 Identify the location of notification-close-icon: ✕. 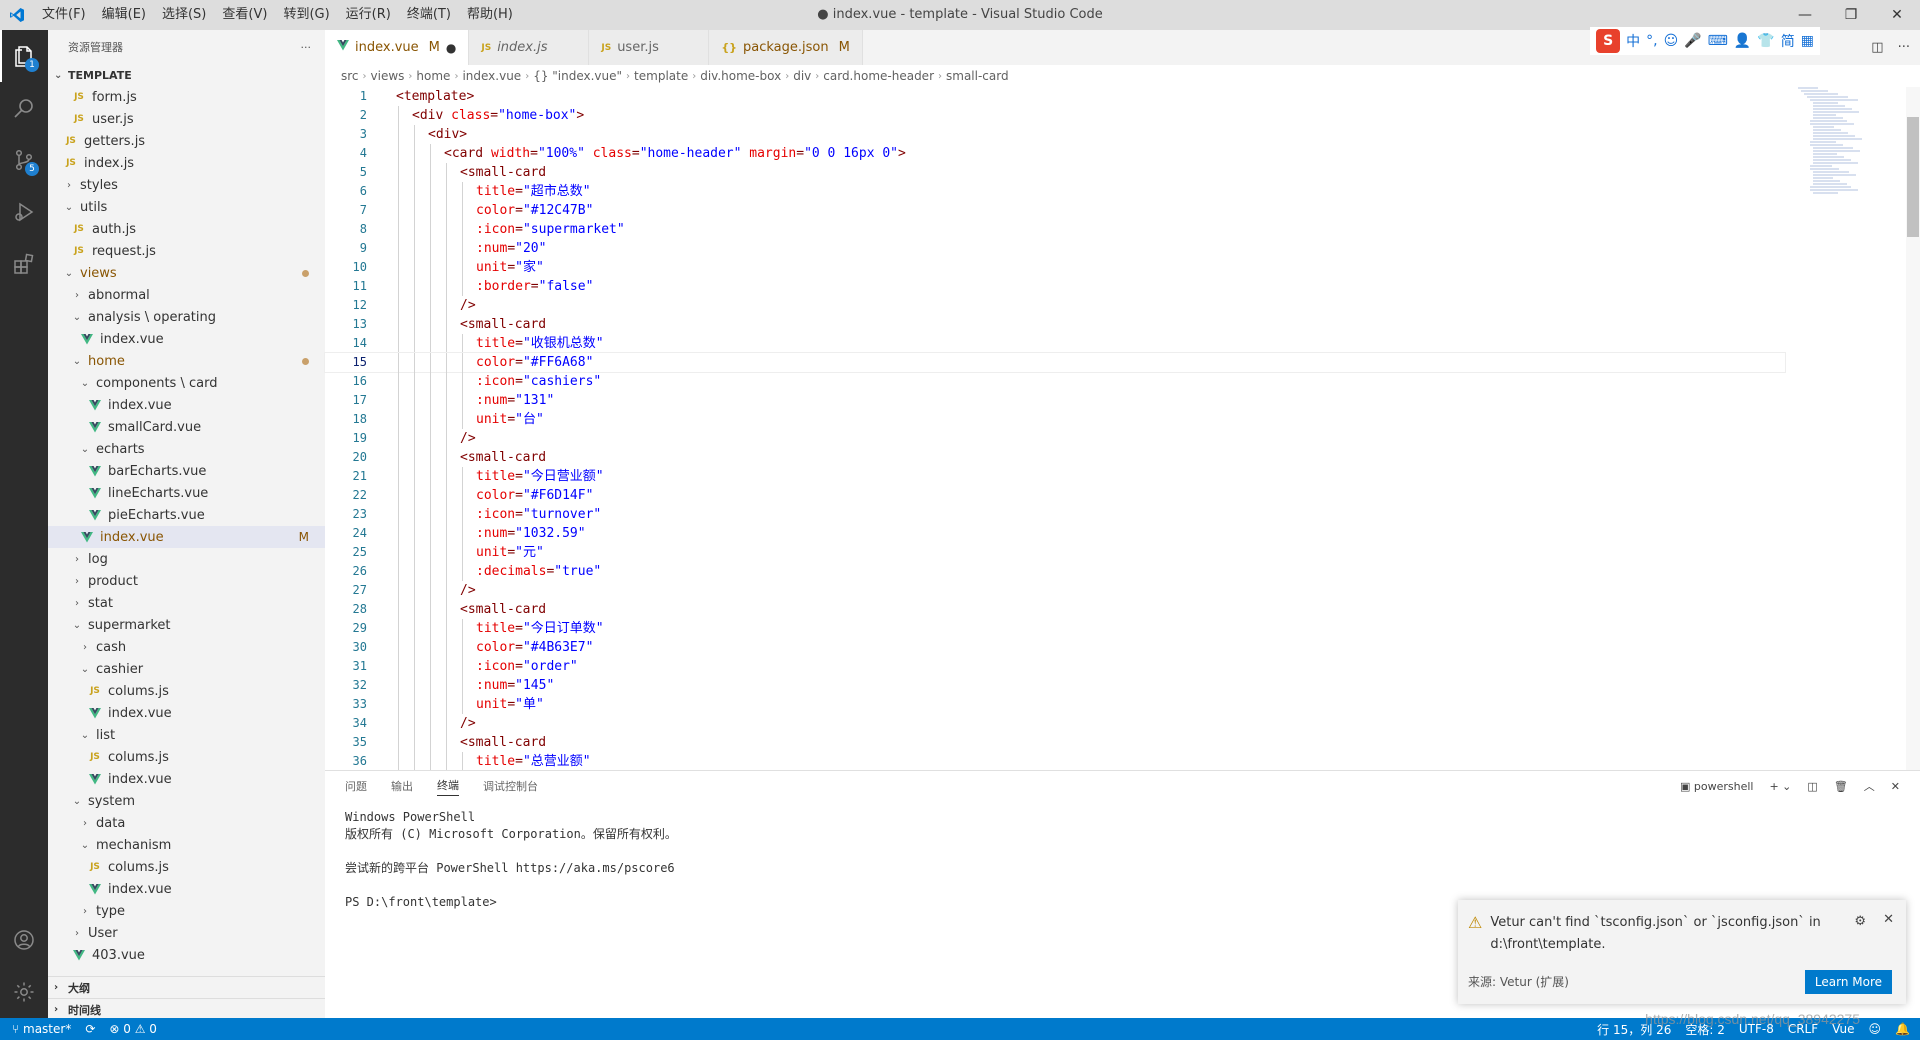
(1888, 919).